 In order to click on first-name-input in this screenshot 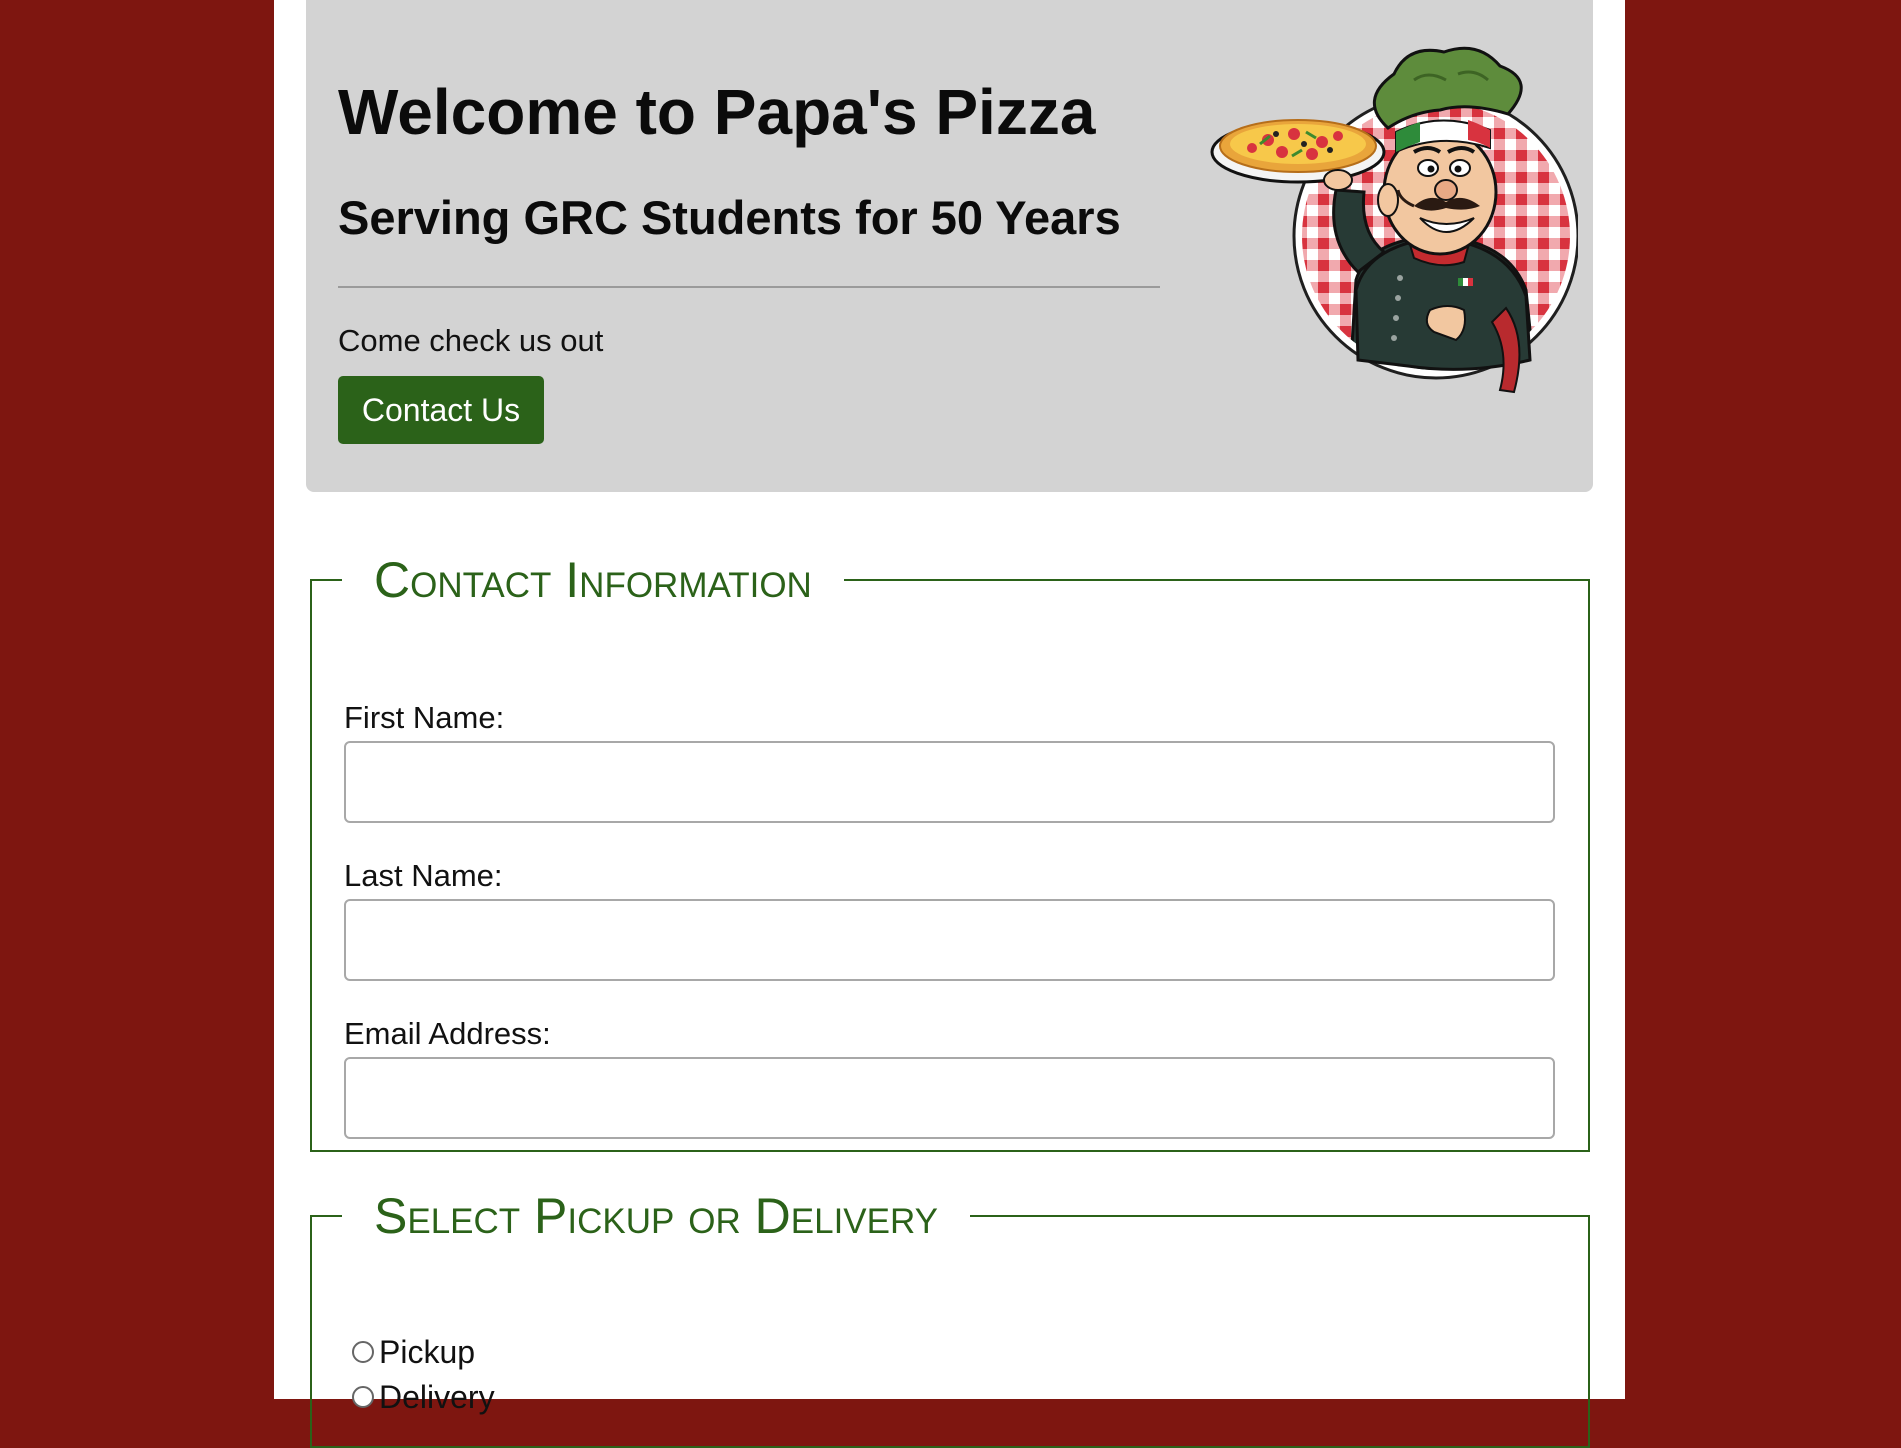, I will do `click(949, 782)`.